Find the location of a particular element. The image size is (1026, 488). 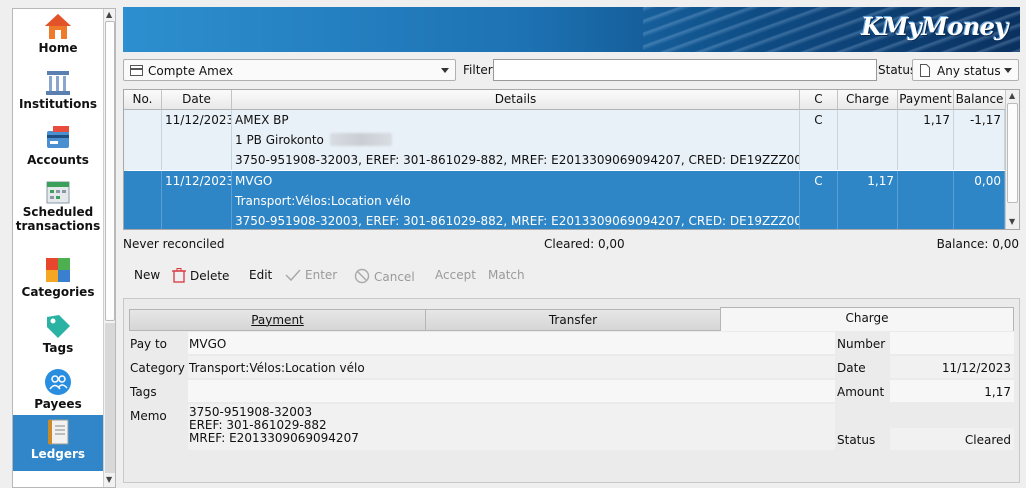

sidebar-item-accounts: Accounts is located at coordinates (58, 149).